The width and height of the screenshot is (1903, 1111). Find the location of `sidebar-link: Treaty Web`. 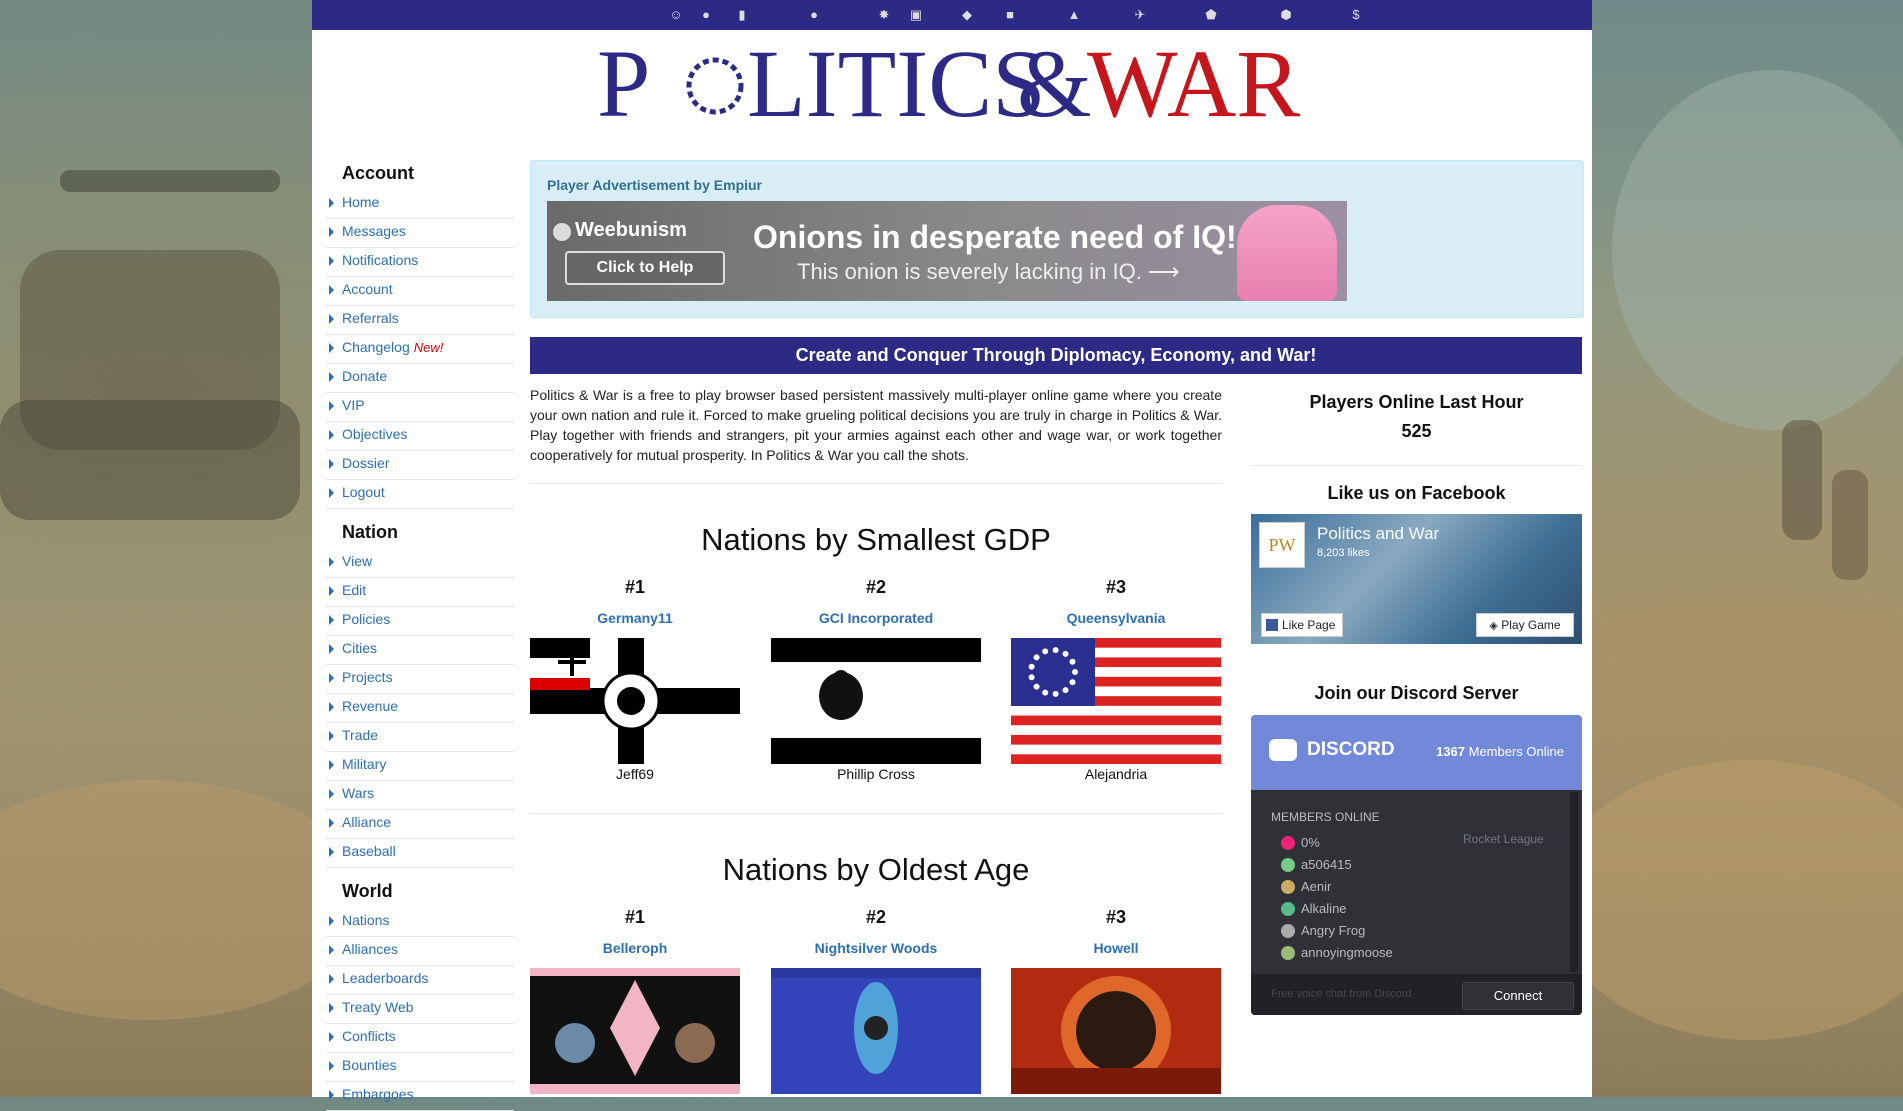

sidebar-link: Treaty Web is located at coordinates (378, 1007).